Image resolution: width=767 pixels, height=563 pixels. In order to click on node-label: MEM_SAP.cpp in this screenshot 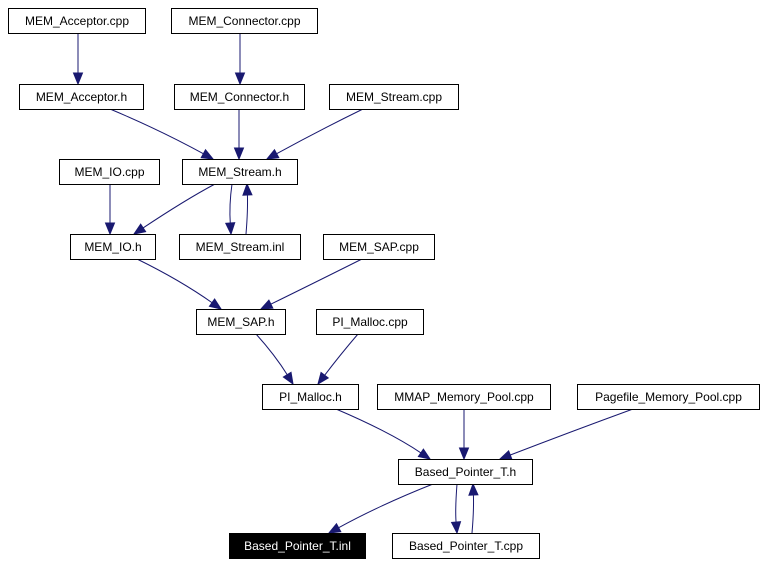, I will do `click(379, 247)`.